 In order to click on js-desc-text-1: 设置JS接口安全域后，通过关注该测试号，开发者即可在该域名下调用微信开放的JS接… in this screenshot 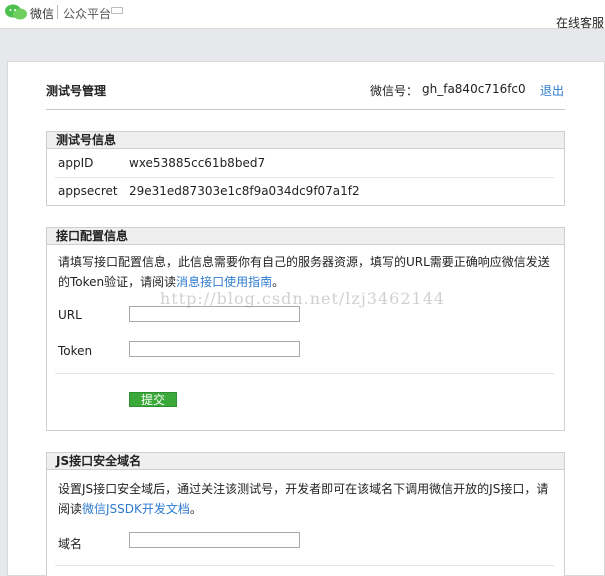, I will do `click(303, 489)`.